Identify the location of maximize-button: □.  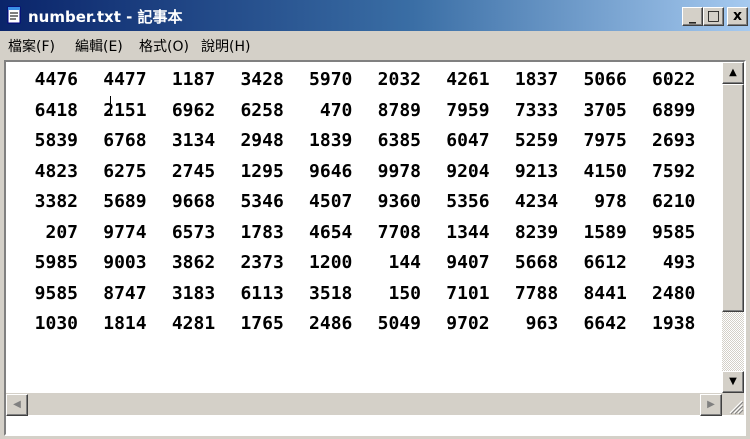
(713, 16).